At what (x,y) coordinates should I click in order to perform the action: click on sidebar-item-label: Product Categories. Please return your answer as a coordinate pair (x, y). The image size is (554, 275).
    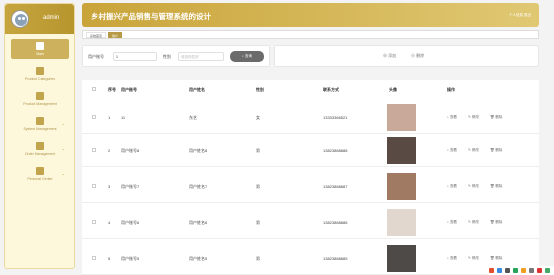
    Looking at the image, I should click on (40, 79).